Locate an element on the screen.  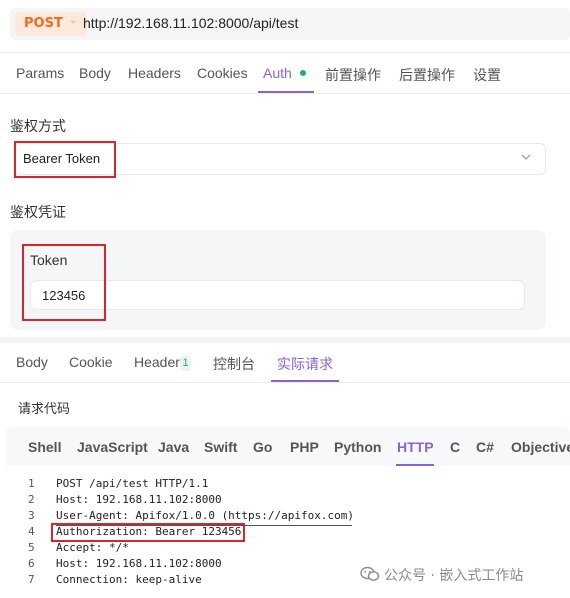
line-number: 1 is located at coordinates (31, 483).